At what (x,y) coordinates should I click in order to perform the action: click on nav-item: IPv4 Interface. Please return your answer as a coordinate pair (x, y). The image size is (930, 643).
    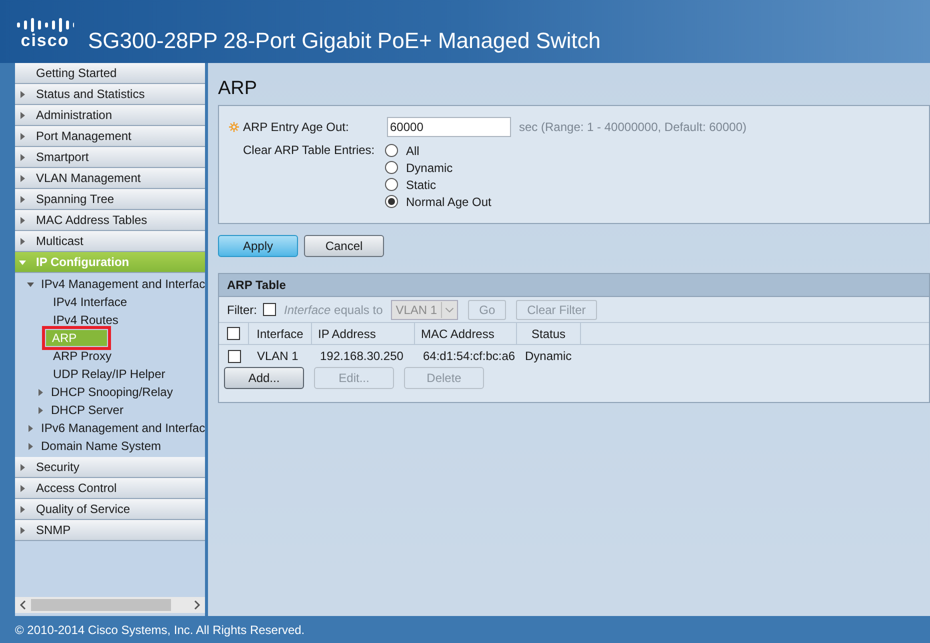
    Looking at the image, I should click on (90, 302).